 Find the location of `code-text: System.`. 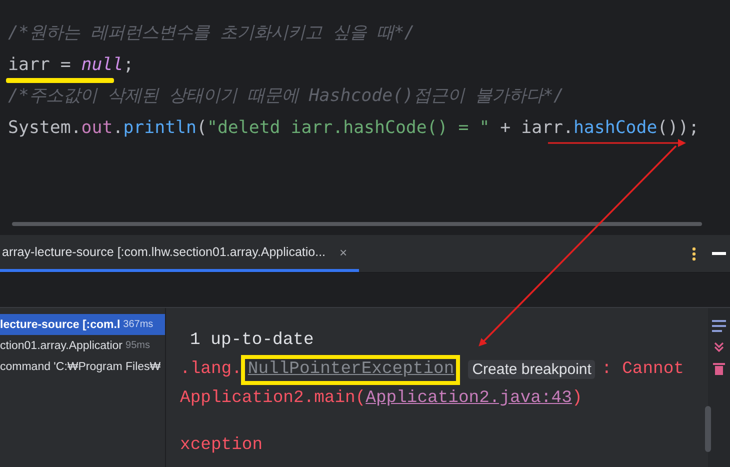

code-text: System. is located at coordinates (45, 128).